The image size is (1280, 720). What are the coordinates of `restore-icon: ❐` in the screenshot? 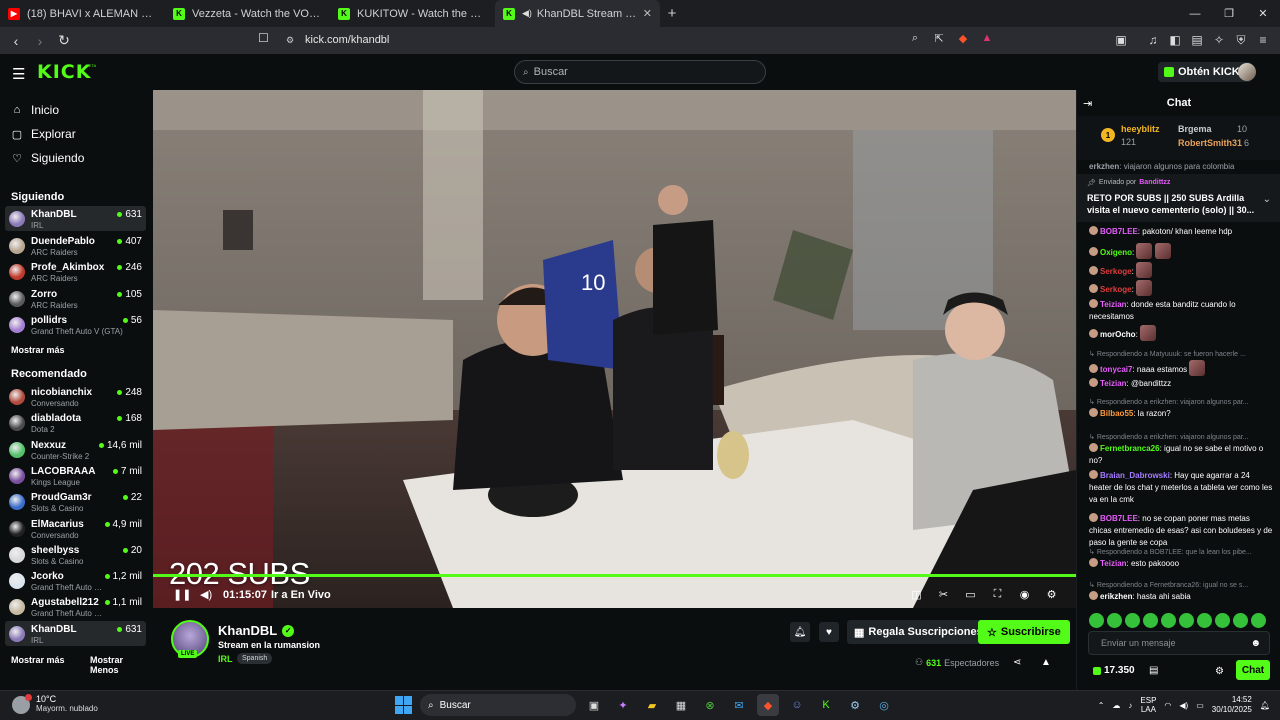 It's located at (1229, 13).